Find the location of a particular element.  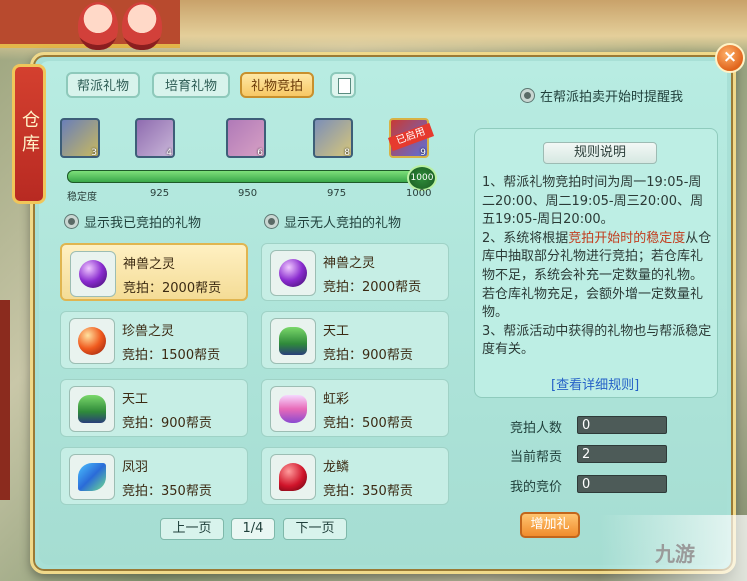

detailed-rules-link: [查看详细规则] is located at coordinates (595, 383).